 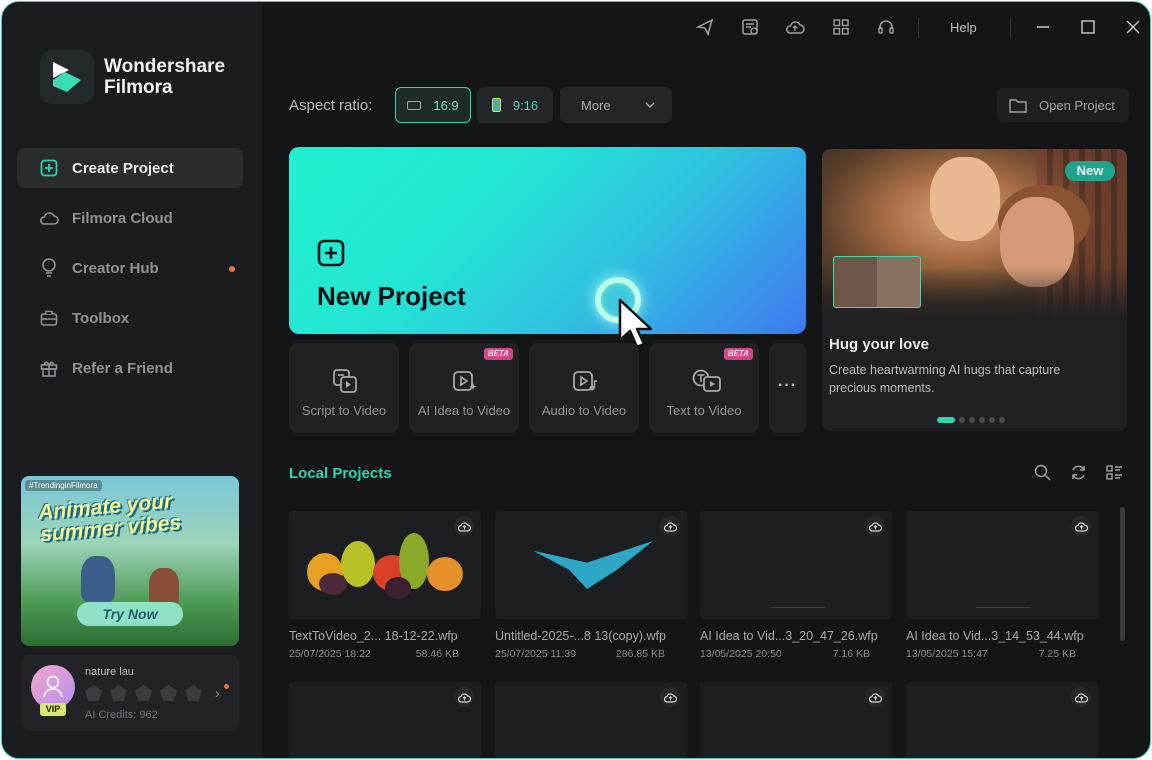 What do you see at coordinates (1088, 27) in the screenshot?
I see `maximize-icon` at bounding box center [1088, 27].